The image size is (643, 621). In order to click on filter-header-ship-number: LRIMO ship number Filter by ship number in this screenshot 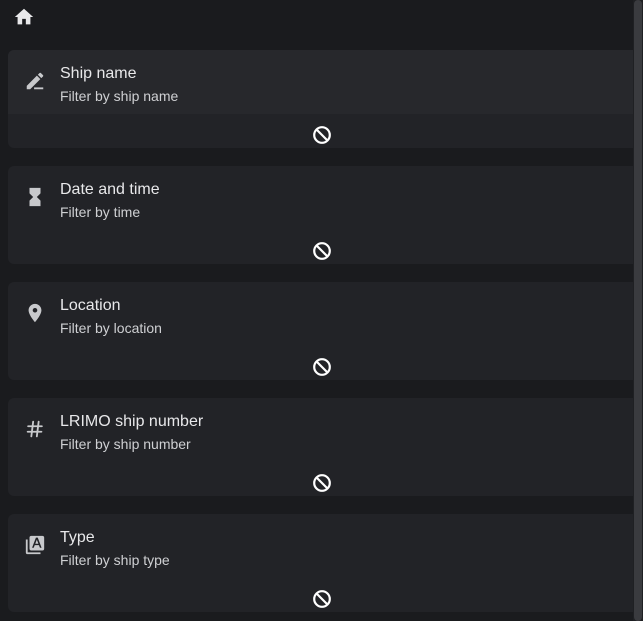, I will do `click(320, 430)`.